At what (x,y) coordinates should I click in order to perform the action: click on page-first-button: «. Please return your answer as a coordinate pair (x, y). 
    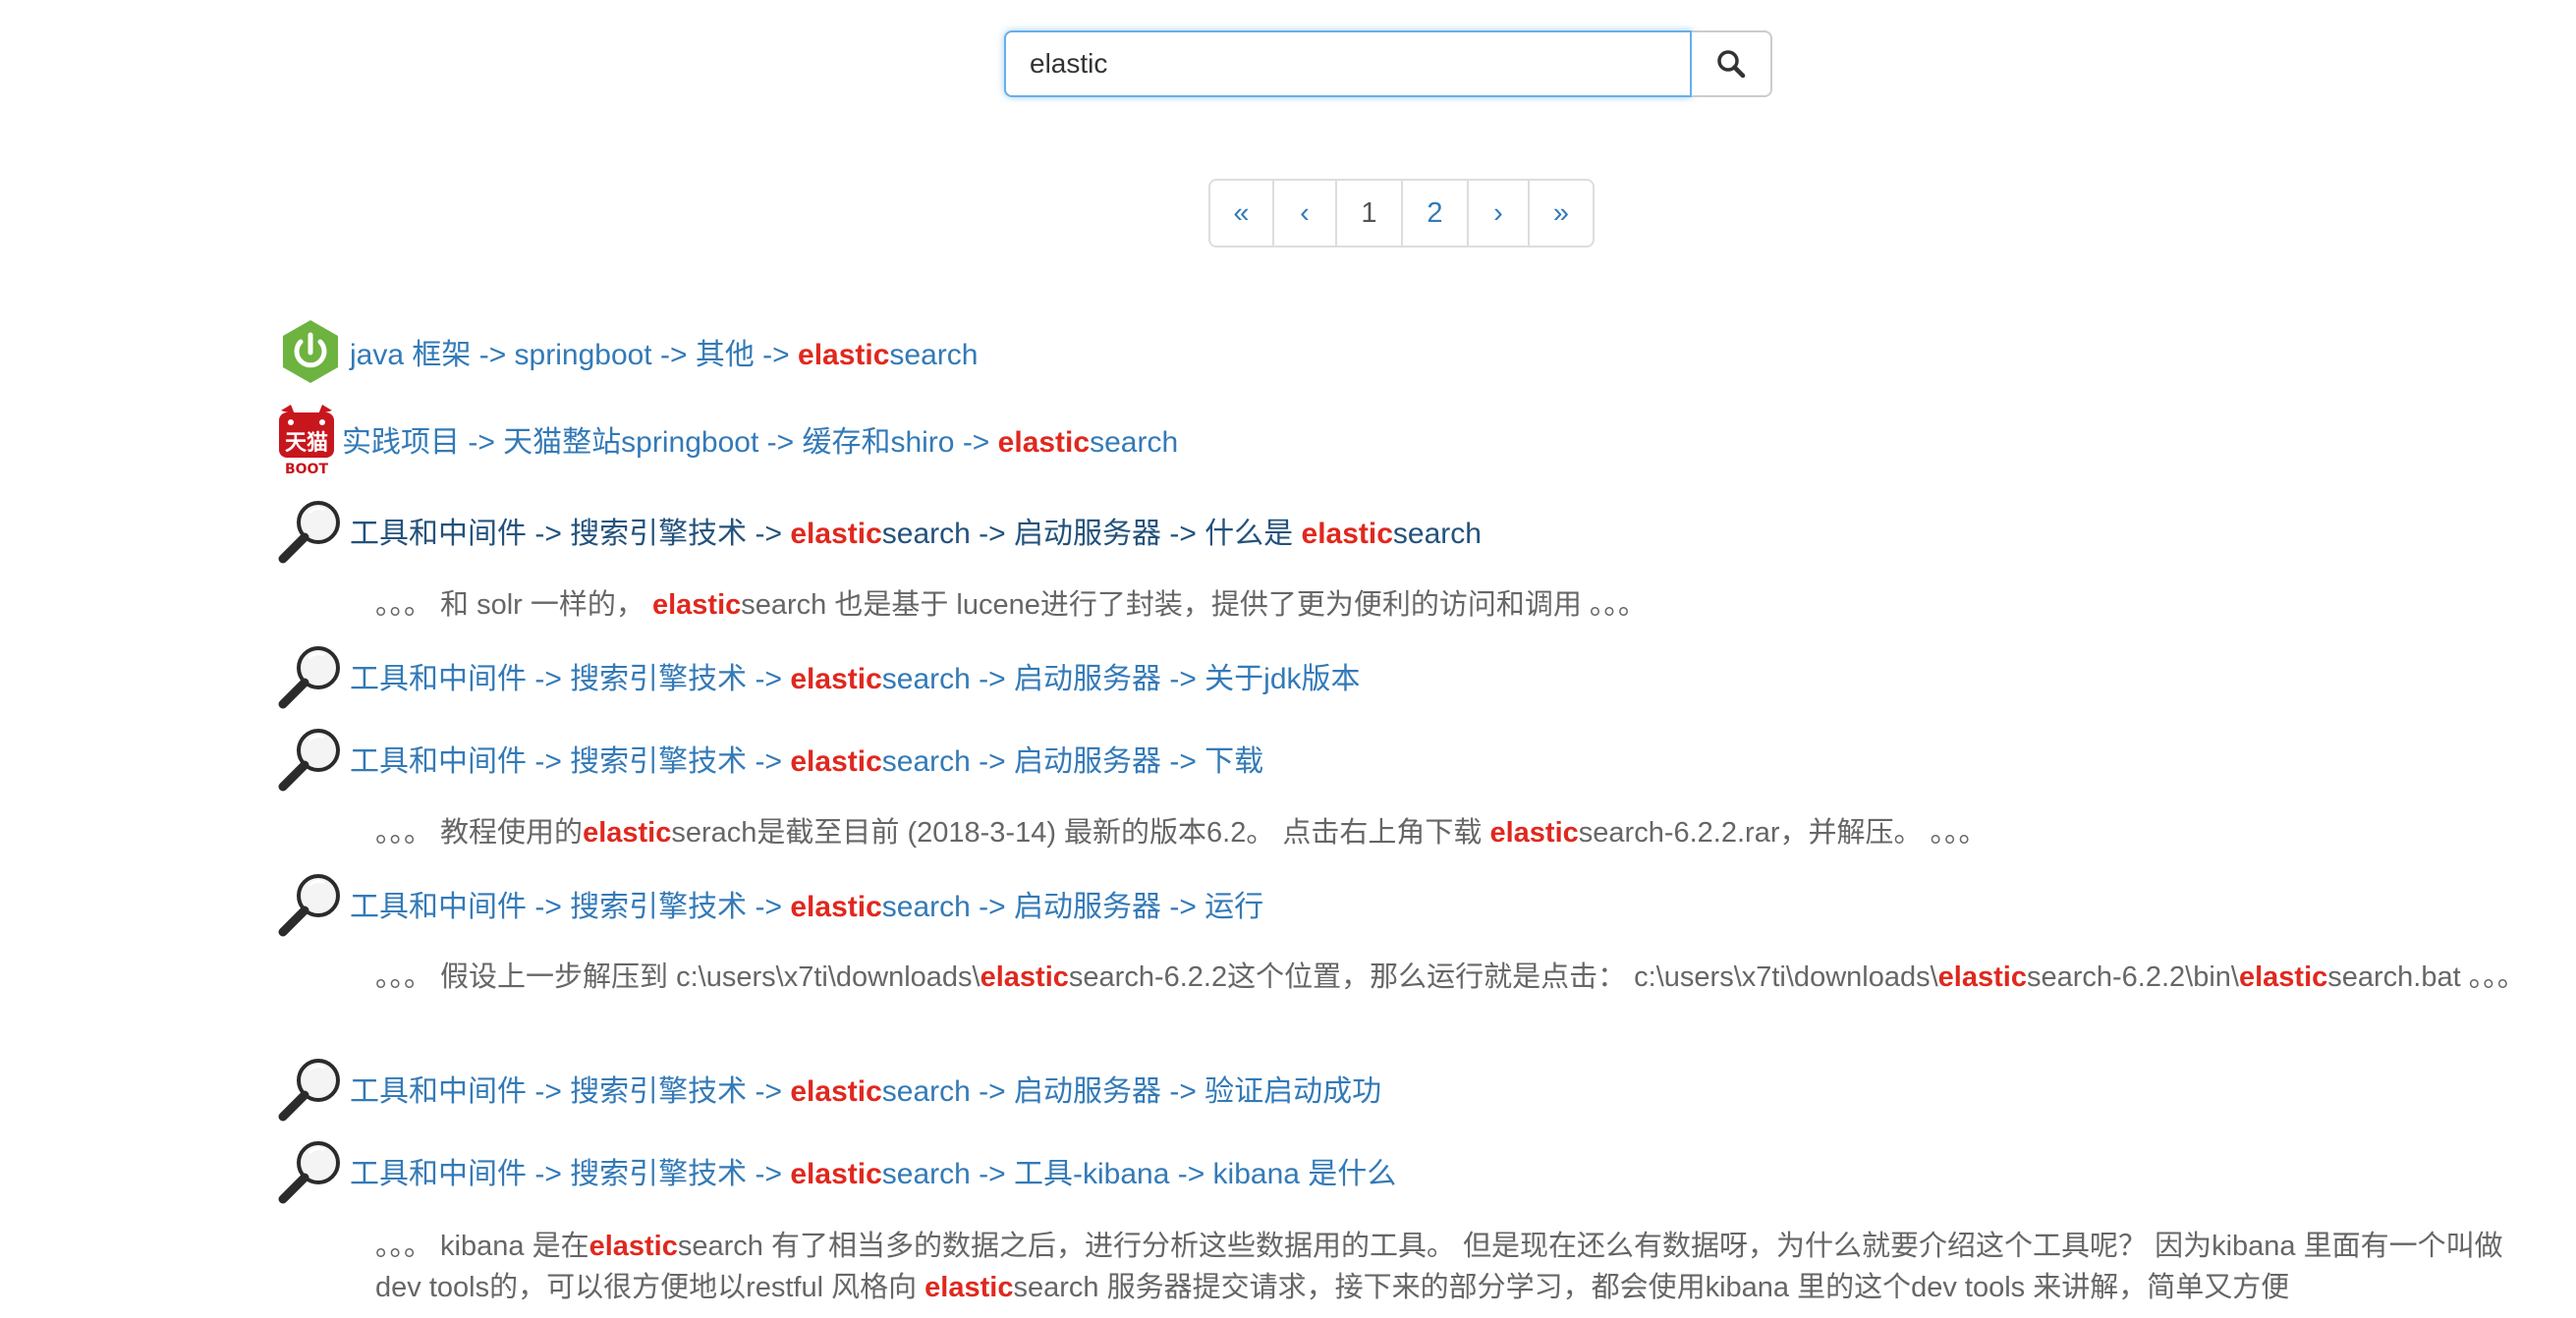
    Looking at the image, I should click on (1242, 213).